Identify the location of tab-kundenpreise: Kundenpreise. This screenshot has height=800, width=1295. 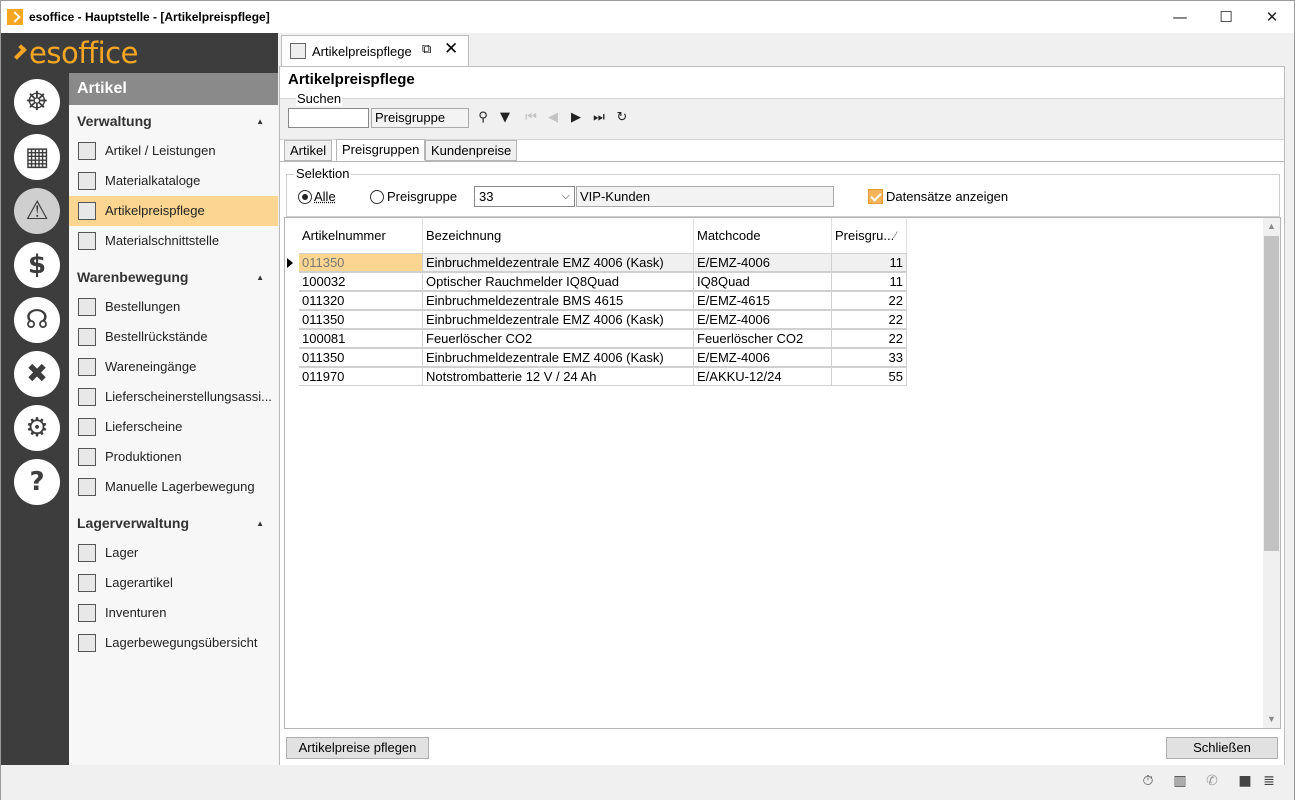
(471, 150).